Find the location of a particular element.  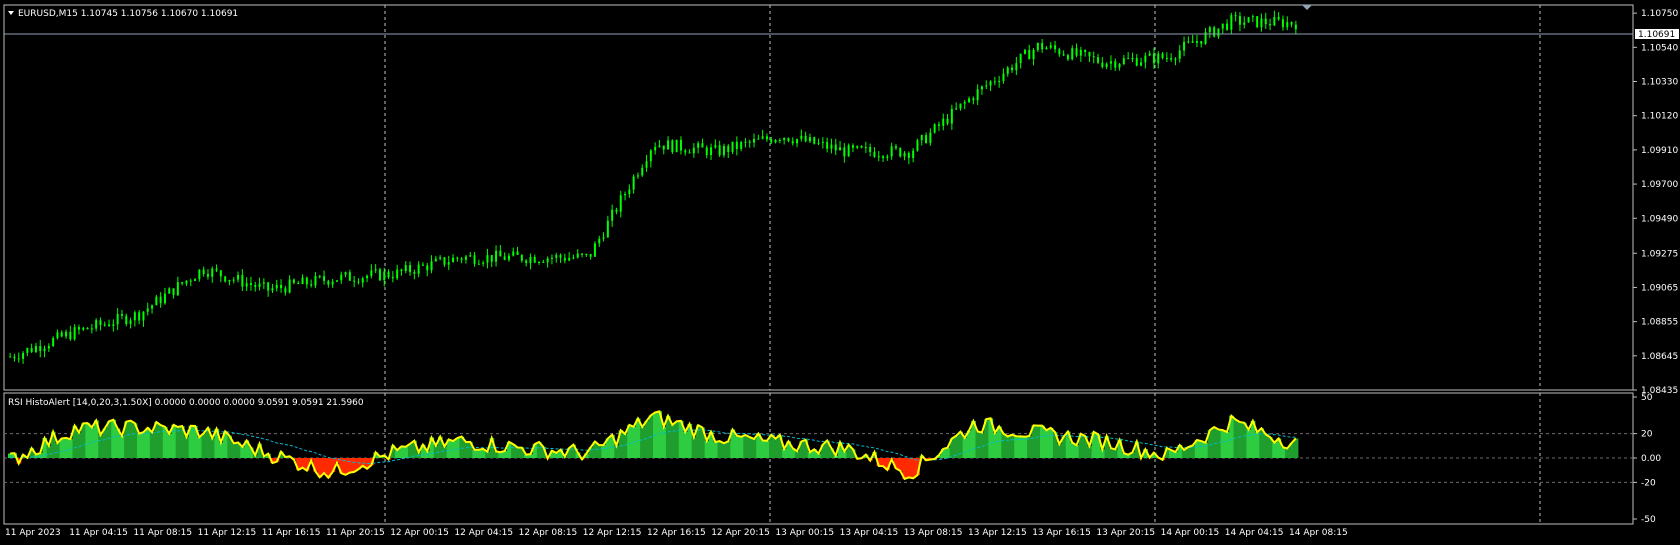

time-label: 12 Apr 00:15 is located at coordinates (419, 533).